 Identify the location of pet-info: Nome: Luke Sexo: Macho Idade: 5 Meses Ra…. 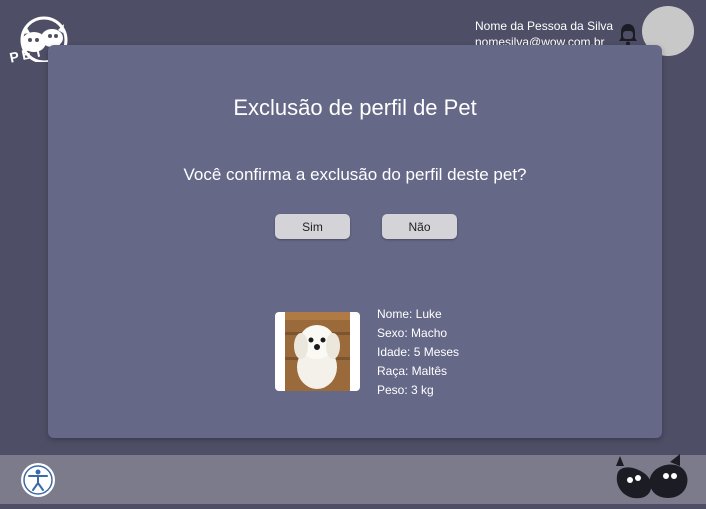
(418, 352).